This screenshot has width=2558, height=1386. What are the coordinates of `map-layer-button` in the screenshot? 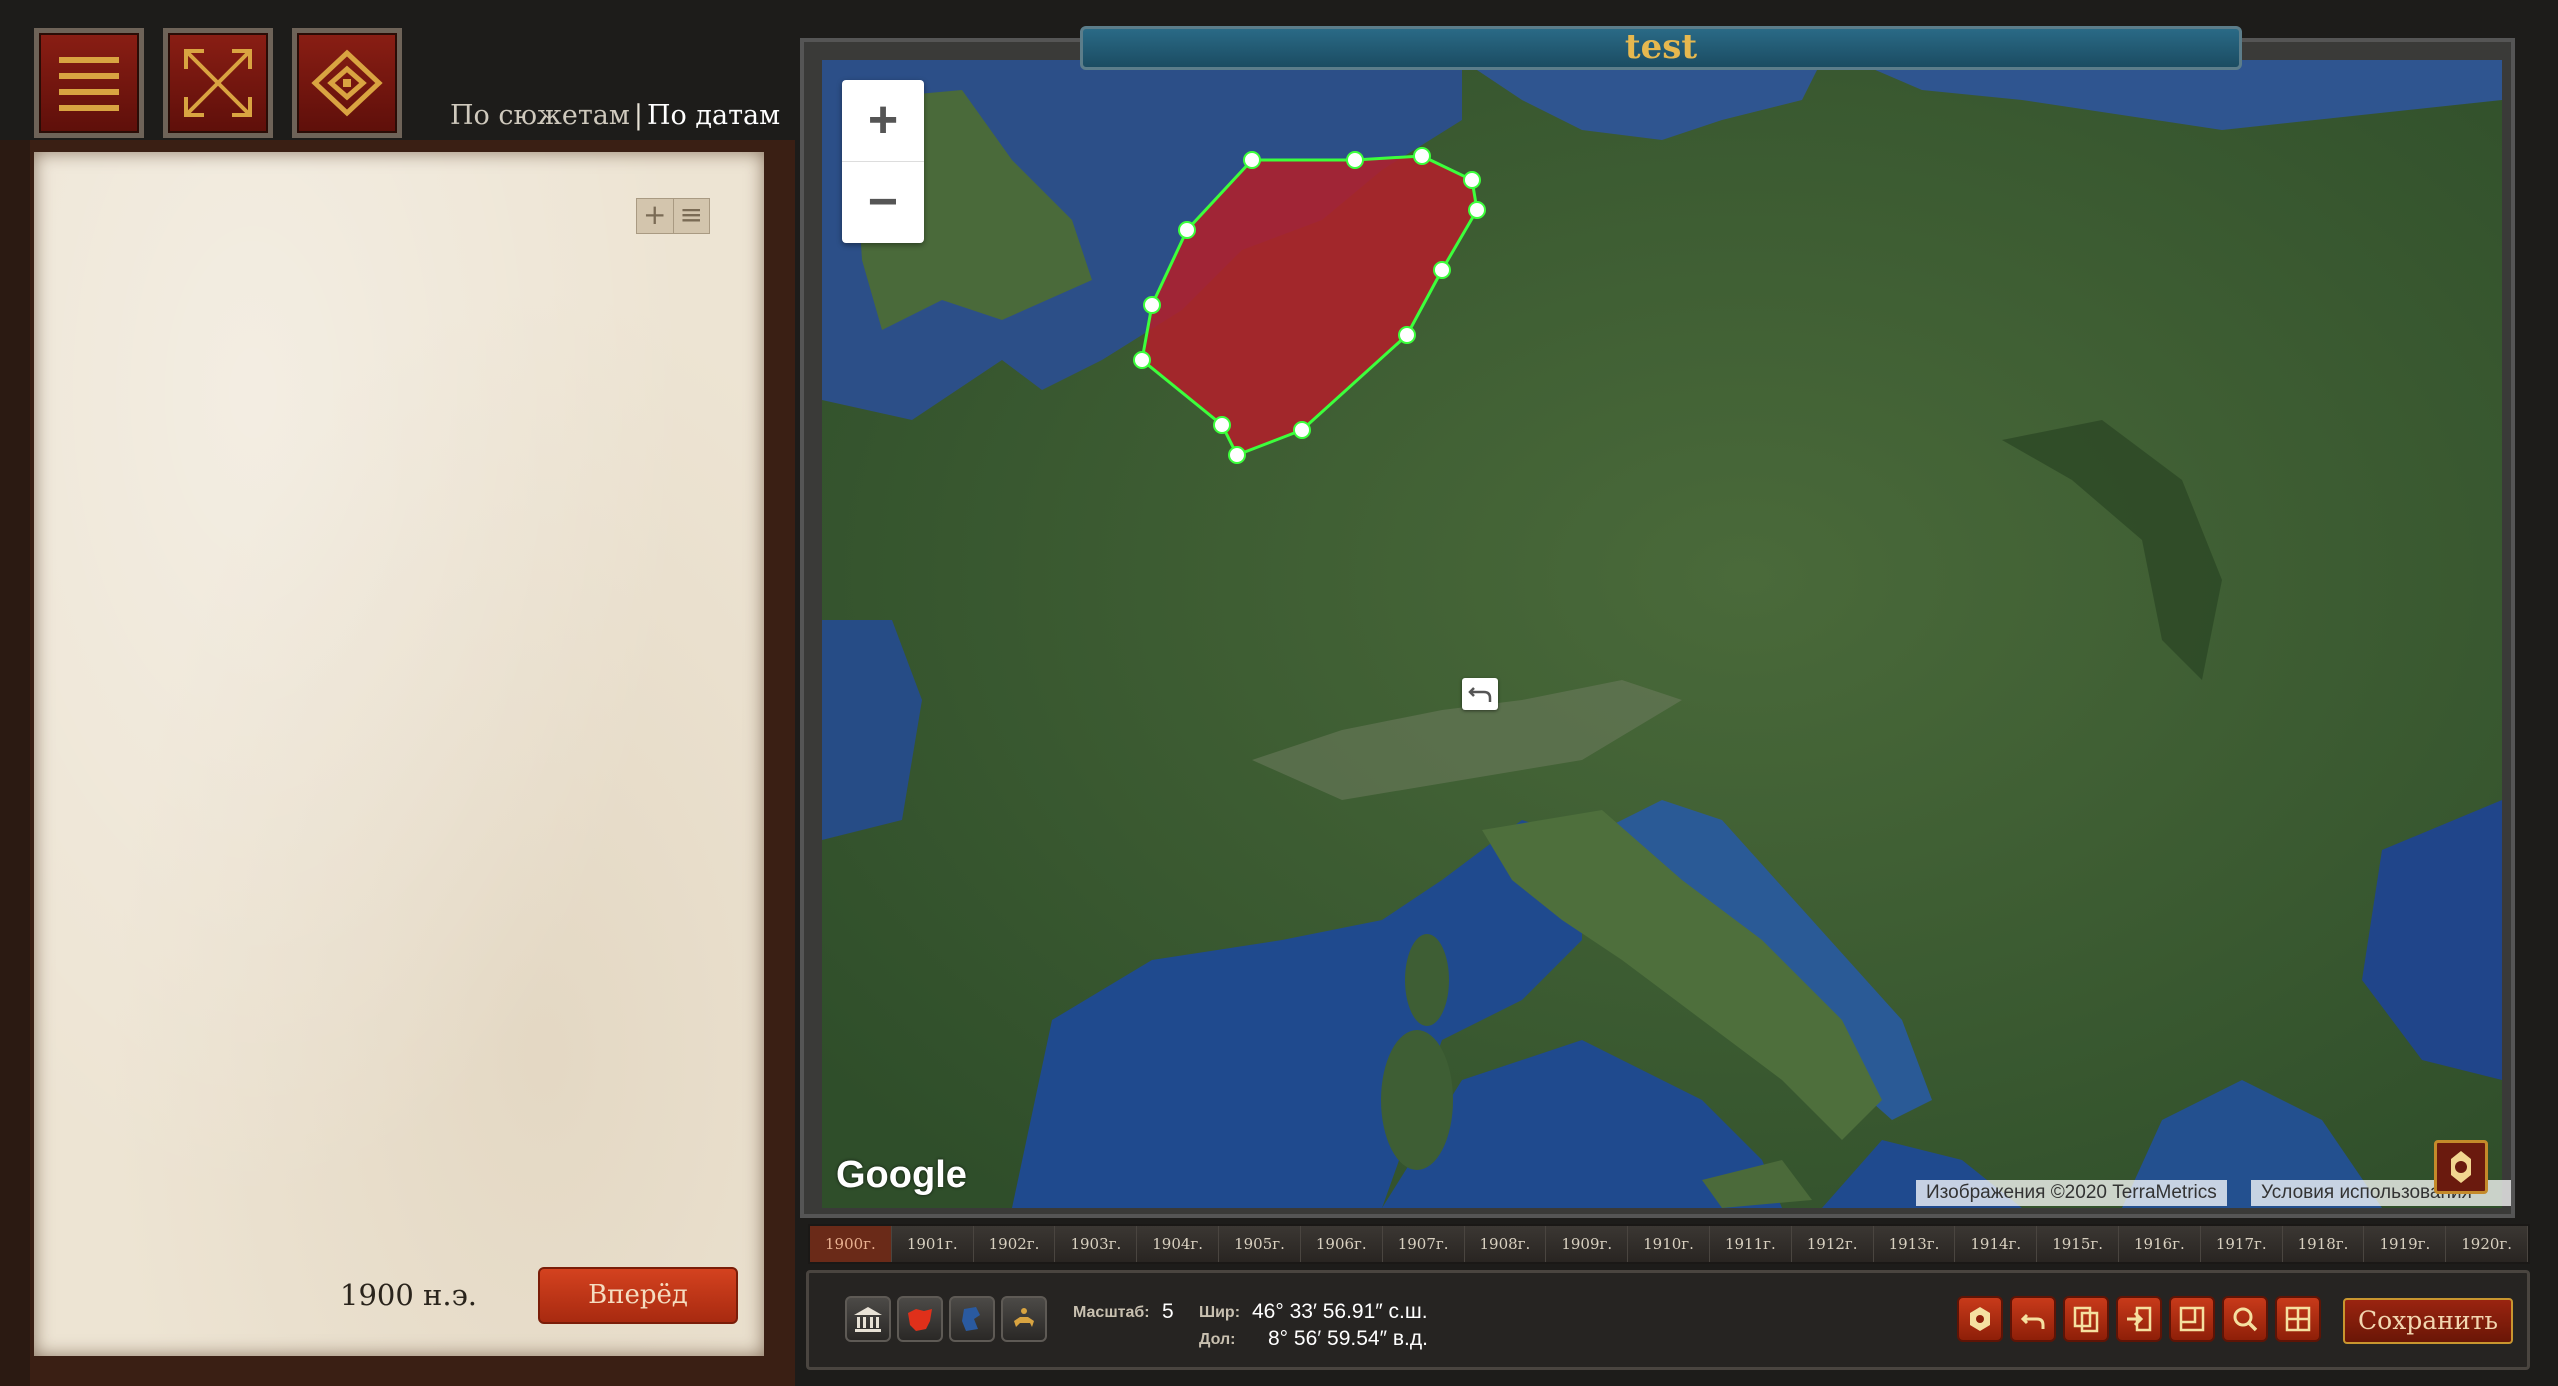 It's located at (972, 1319).